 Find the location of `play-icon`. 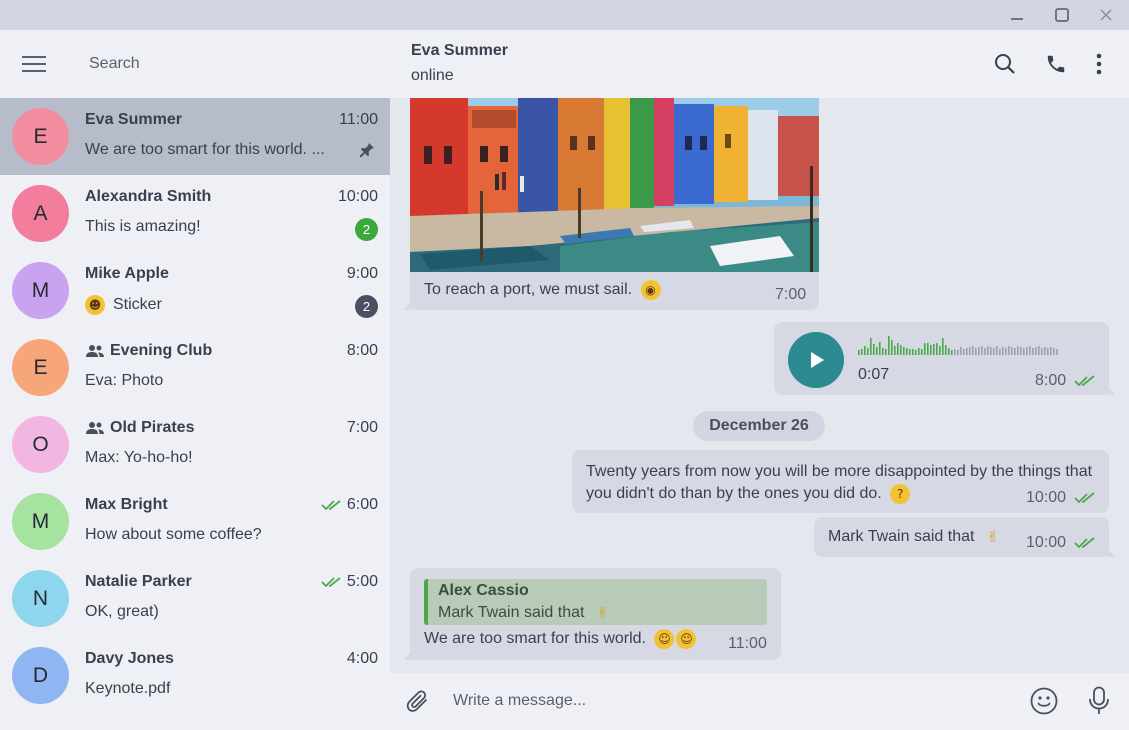

play-icon is located at coordinates (816, 360).